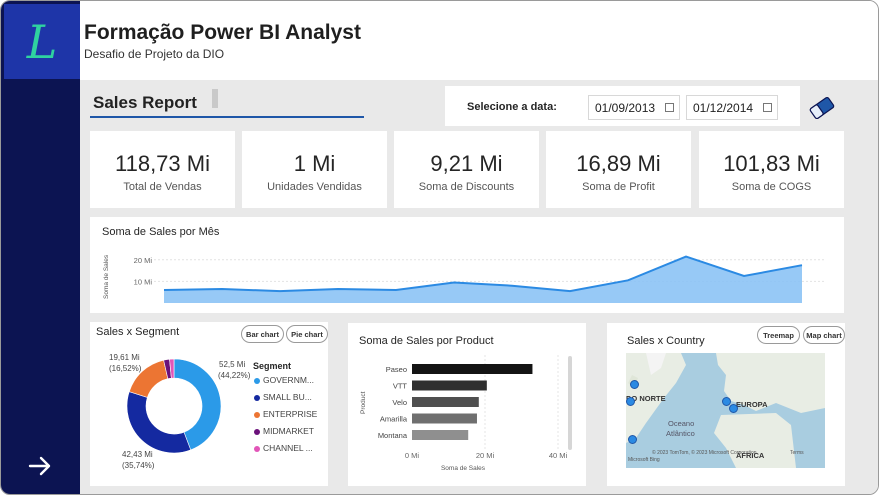  I want to click on country-title: Sales x Country, so click(666, 341).